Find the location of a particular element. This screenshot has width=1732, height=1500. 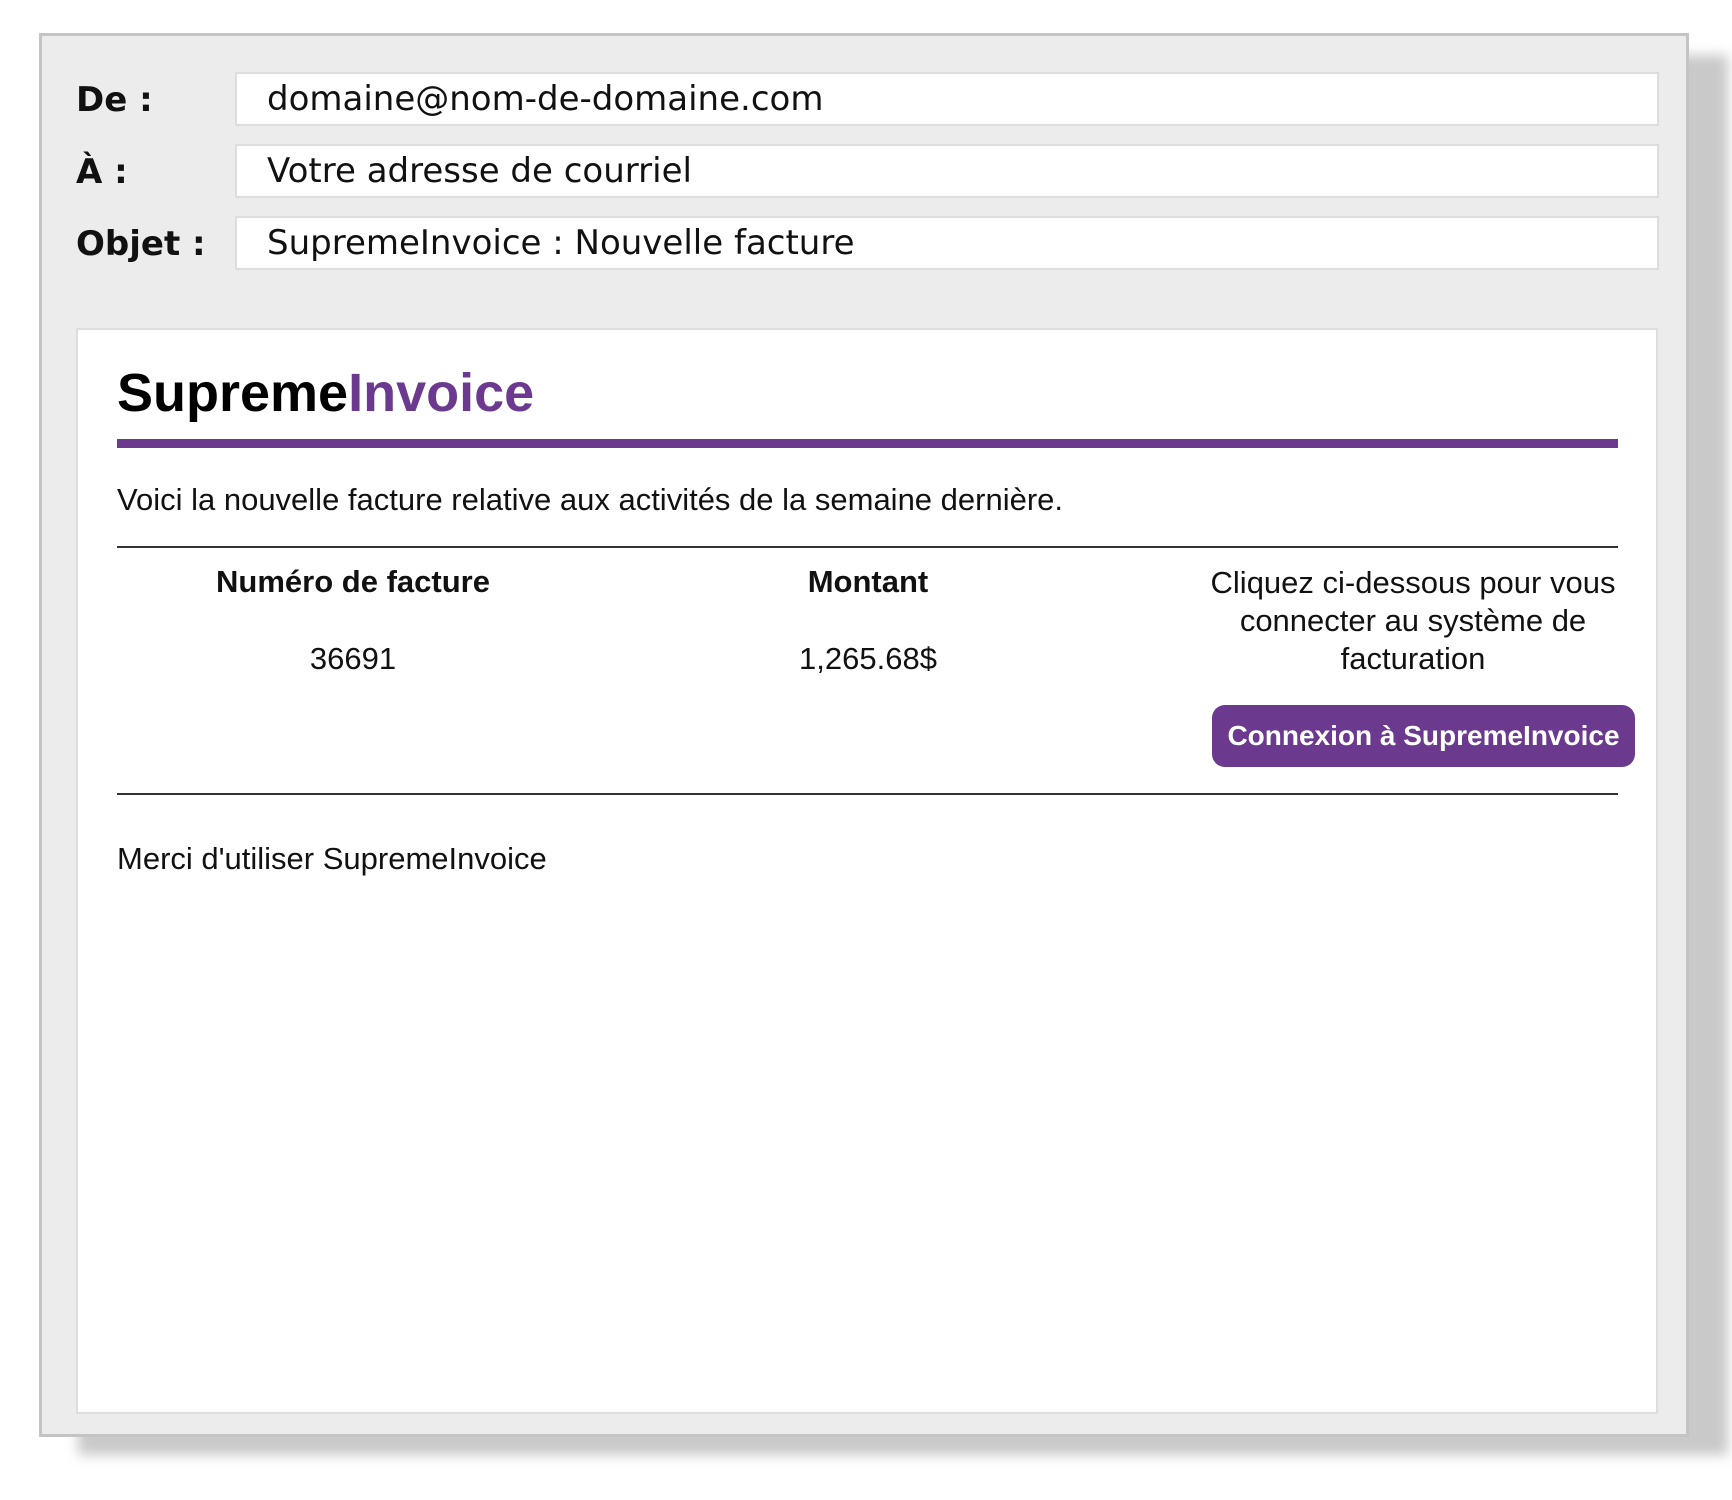

thanks-text: Merci d'utiliser SupremeInvoice is located at coordinates (332, 858).